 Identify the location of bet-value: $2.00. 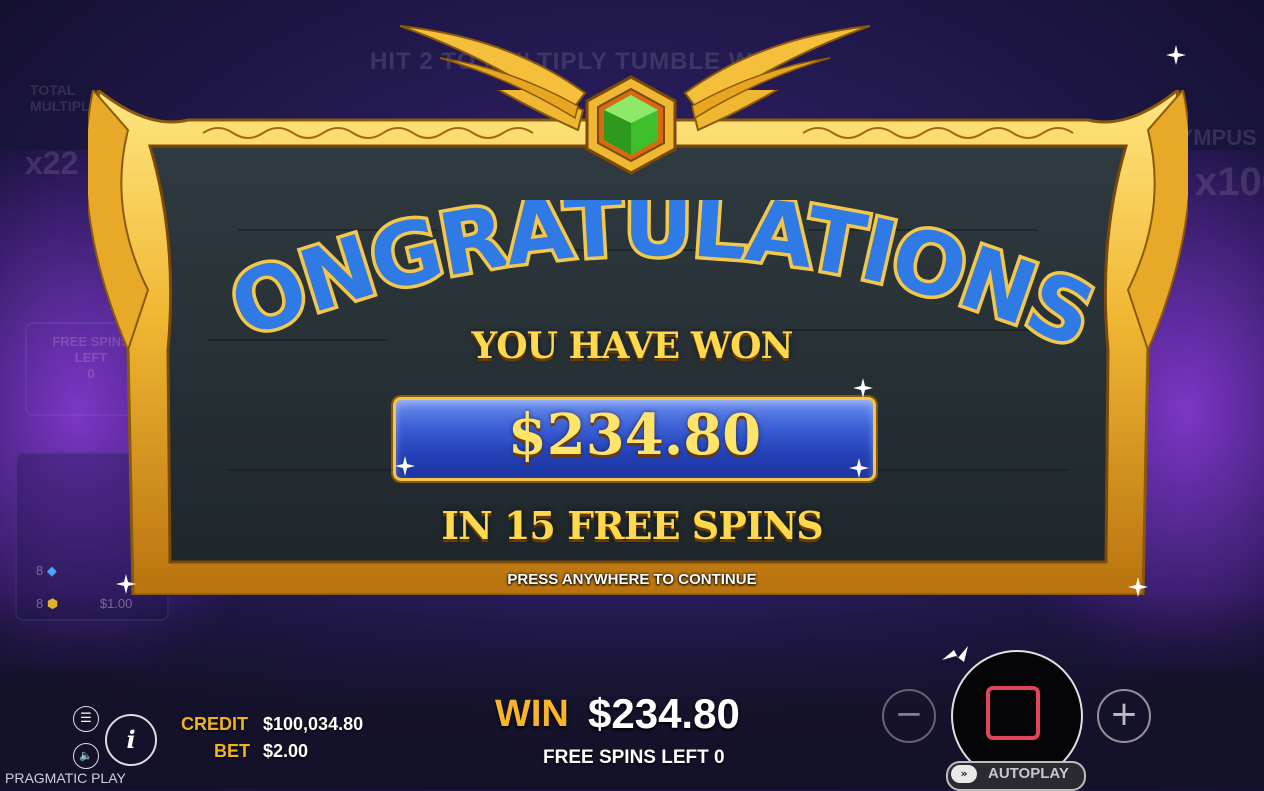
(286, 751).